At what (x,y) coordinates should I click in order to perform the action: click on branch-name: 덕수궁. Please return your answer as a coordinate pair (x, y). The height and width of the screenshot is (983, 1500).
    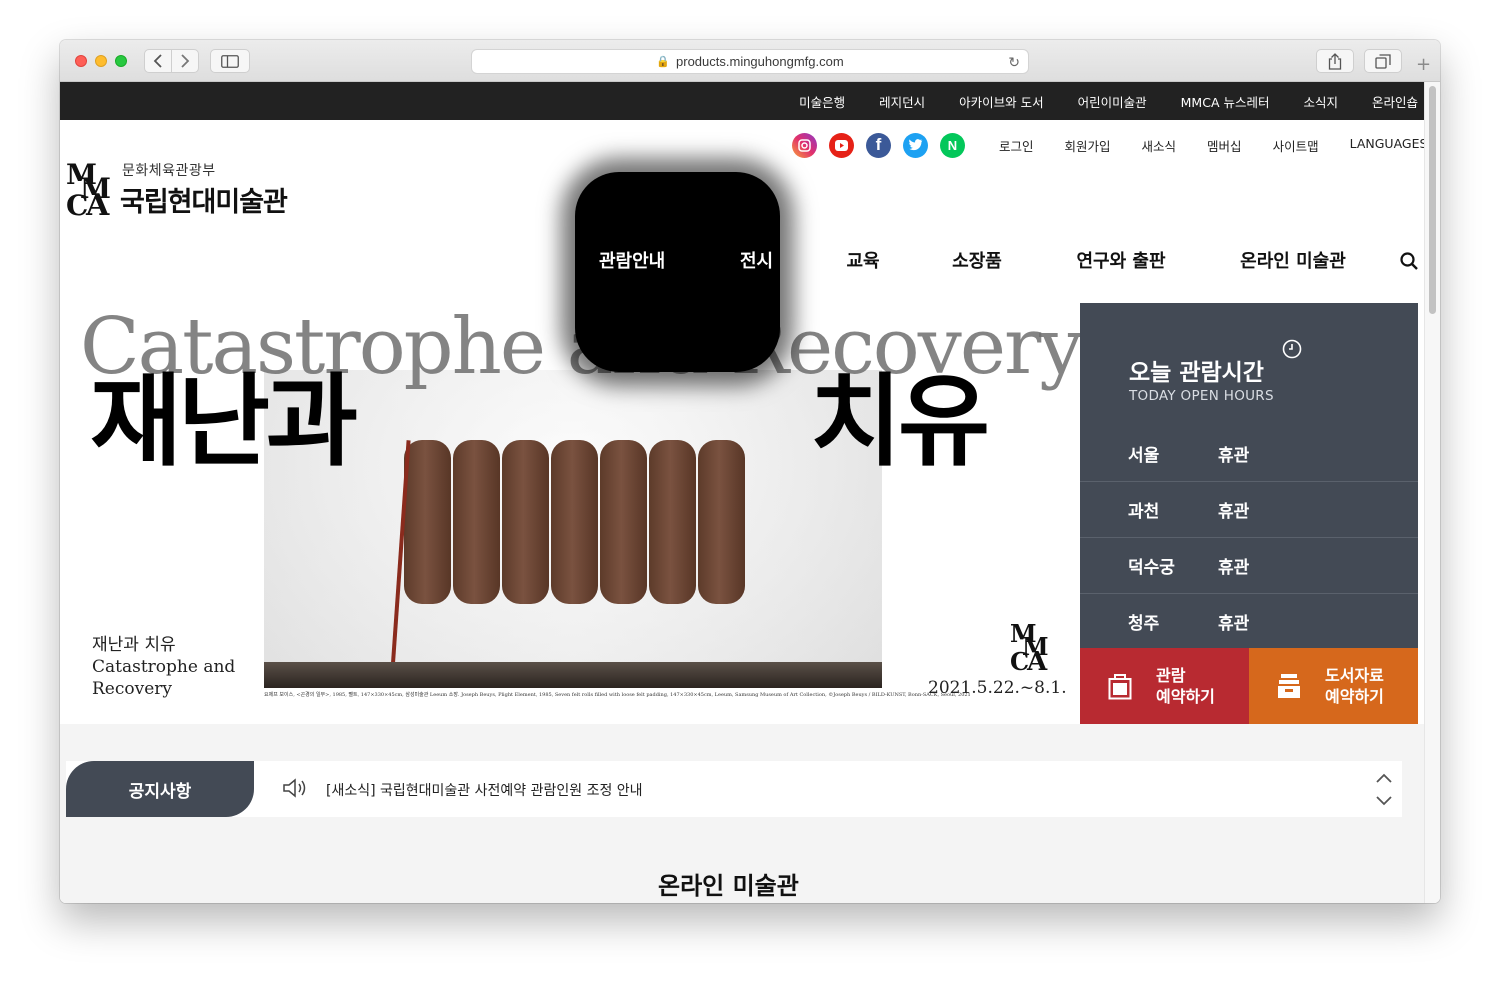
    Looking at the image, I should click on (1151, 568).